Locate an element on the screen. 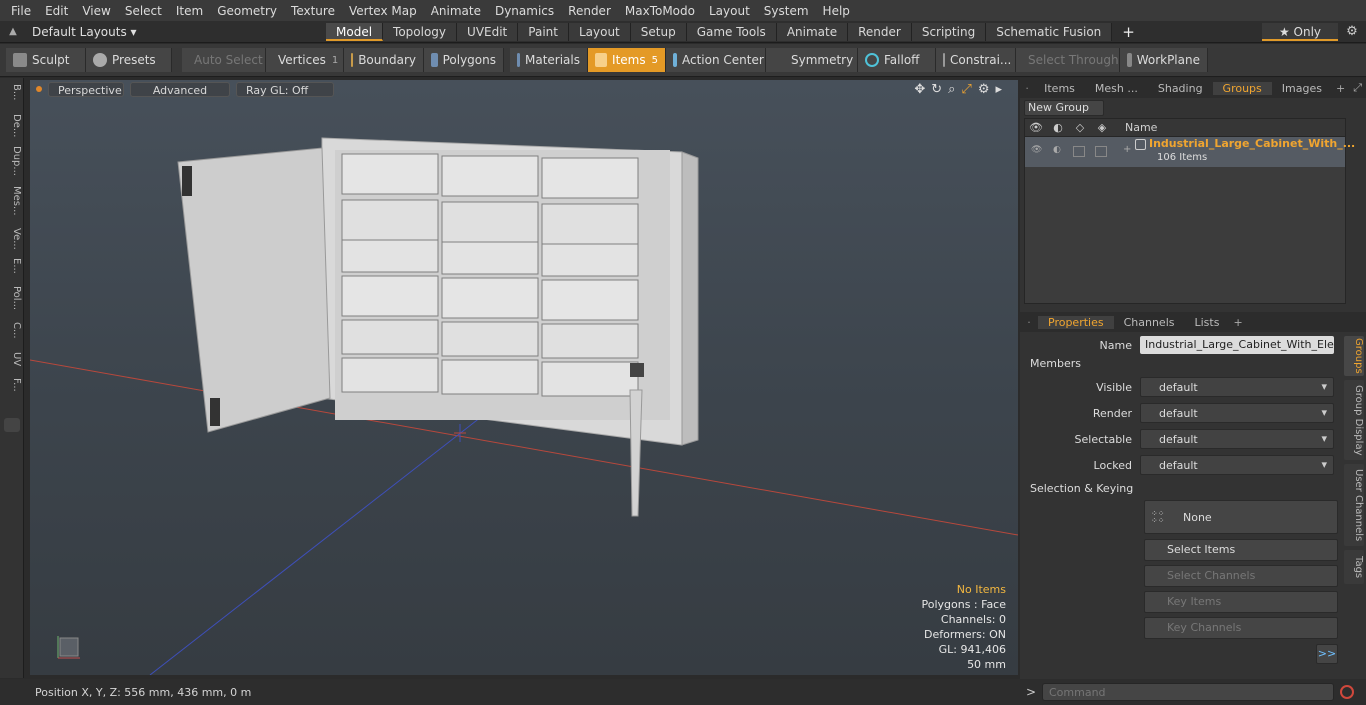 The height and width of the screenshot is (705, 1366). menu-animate: Animate is located at coordinates (456, 11).